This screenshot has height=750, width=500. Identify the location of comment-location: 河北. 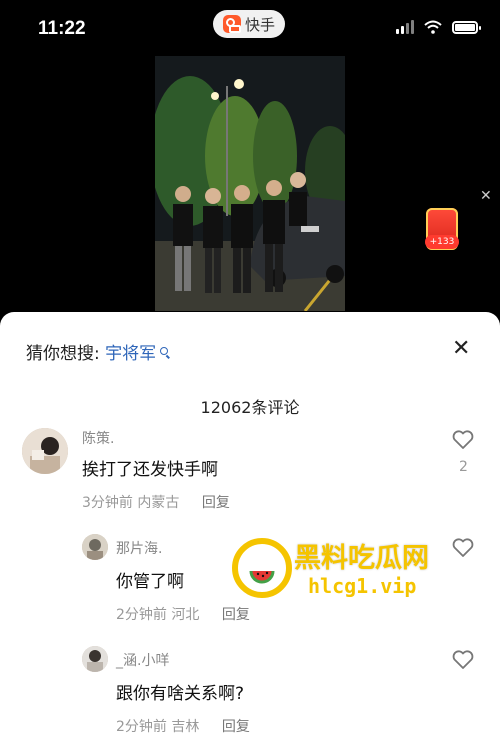
(185, 615).